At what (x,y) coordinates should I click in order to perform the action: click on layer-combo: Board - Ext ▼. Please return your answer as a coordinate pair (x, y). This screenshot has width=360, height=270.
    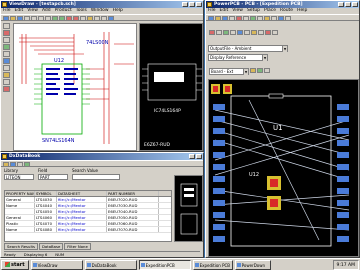
    Looking at the image, I should click on (229, 71).